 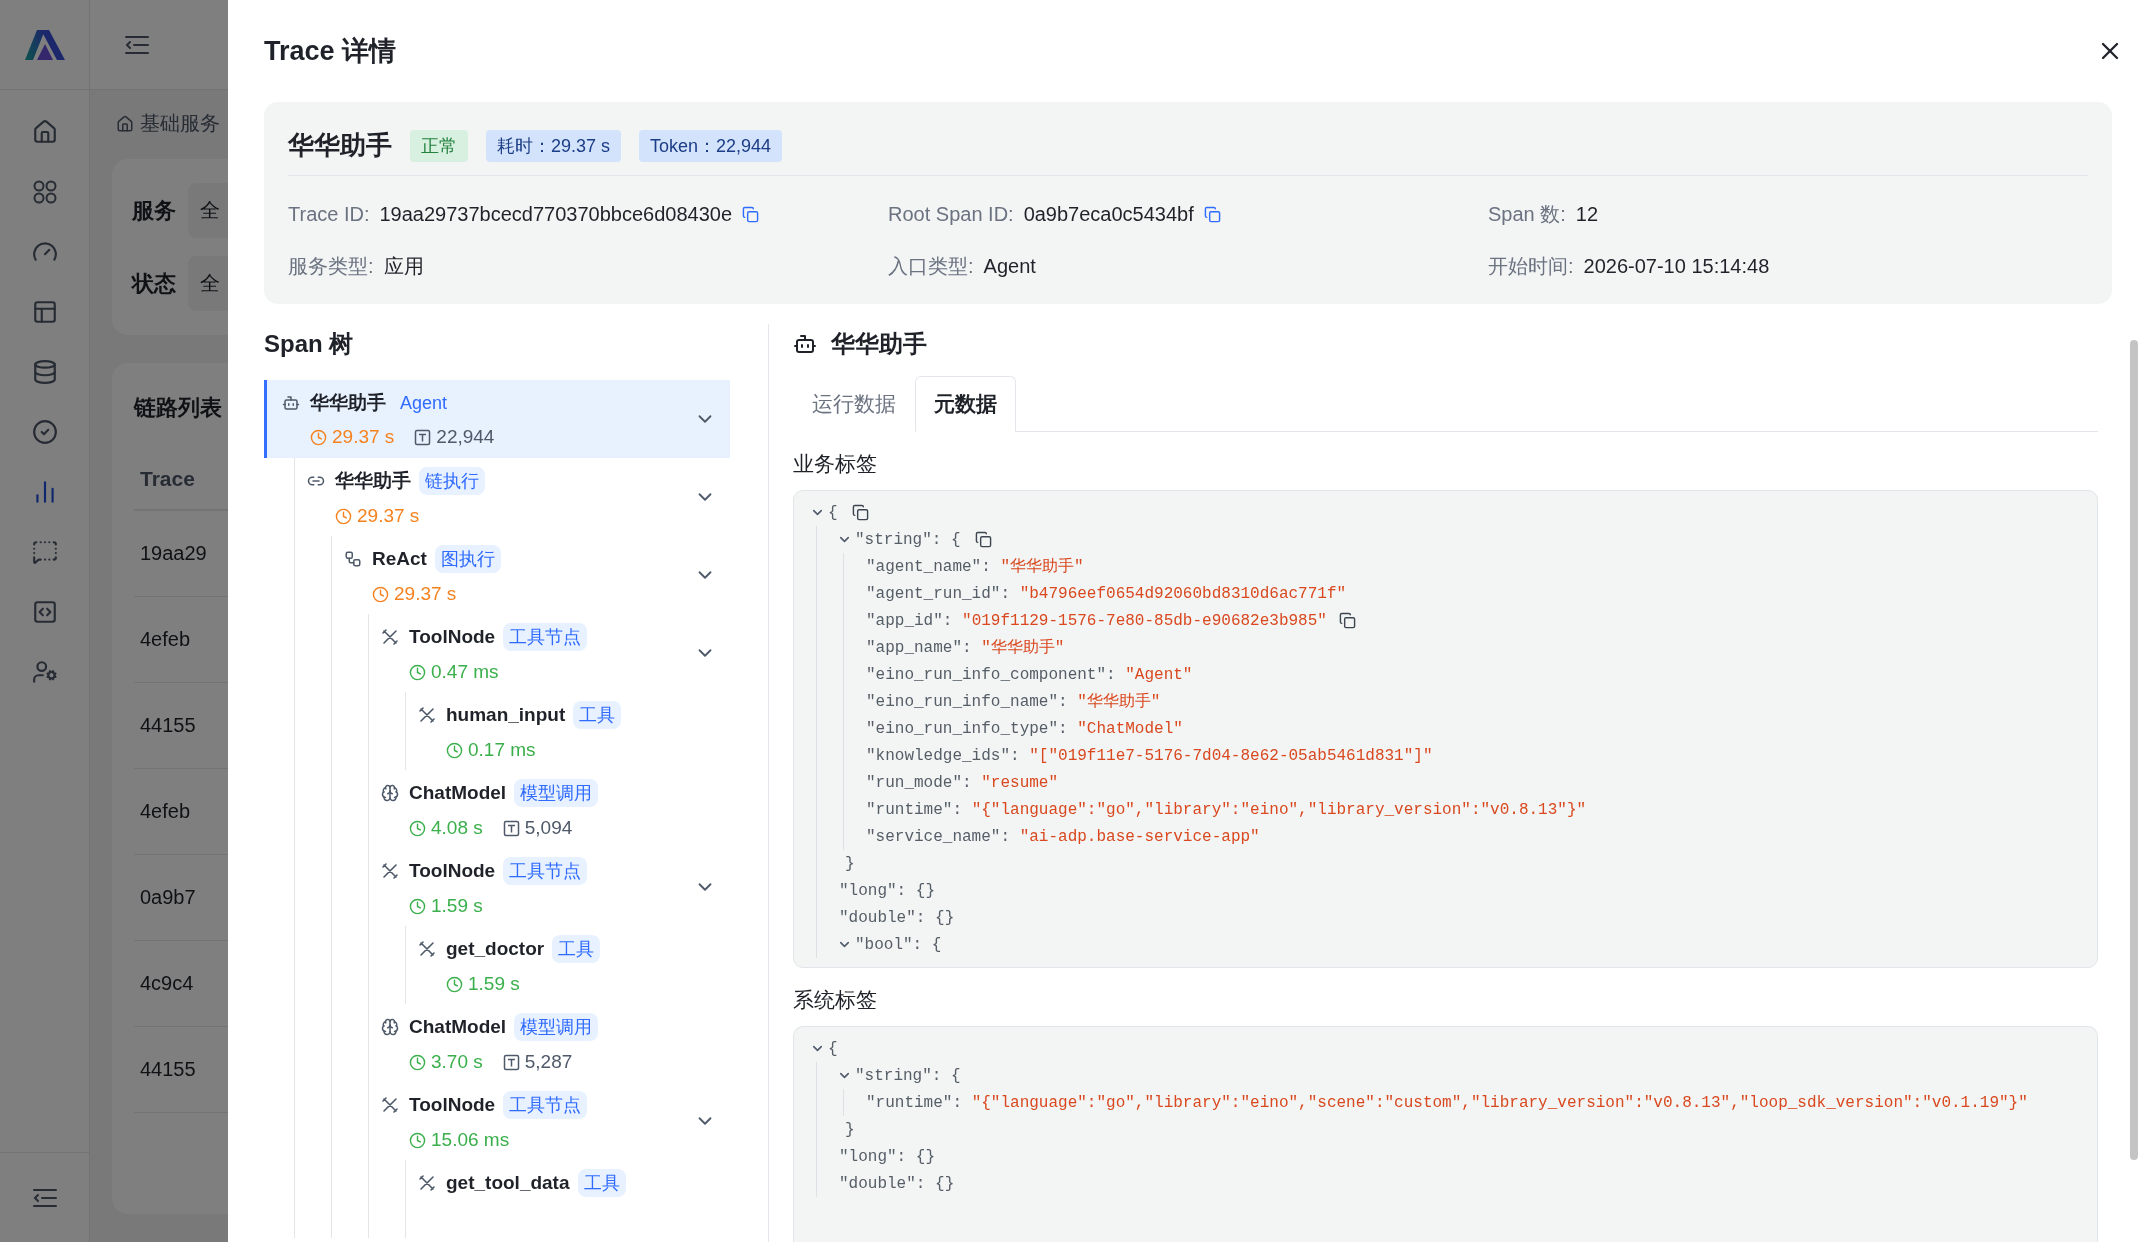 What do you see at coordinates (931, 266) in the screenshot?
I see `field-label: 入口类型:` at bounding box center [931, 266].